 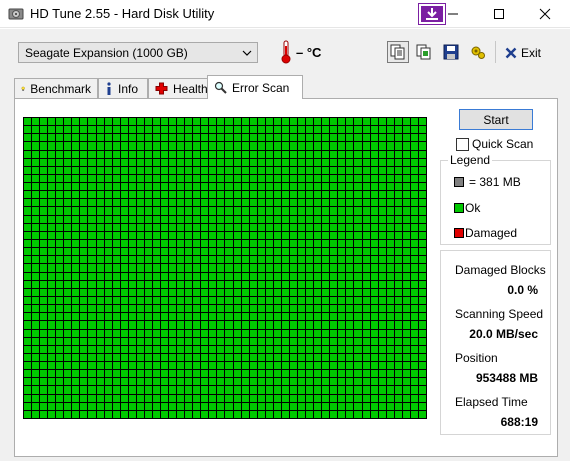 What do you see at coordinates (424, 52) in the screenshot?
I see `copy-info-icon` at bounding box center [424, 52].